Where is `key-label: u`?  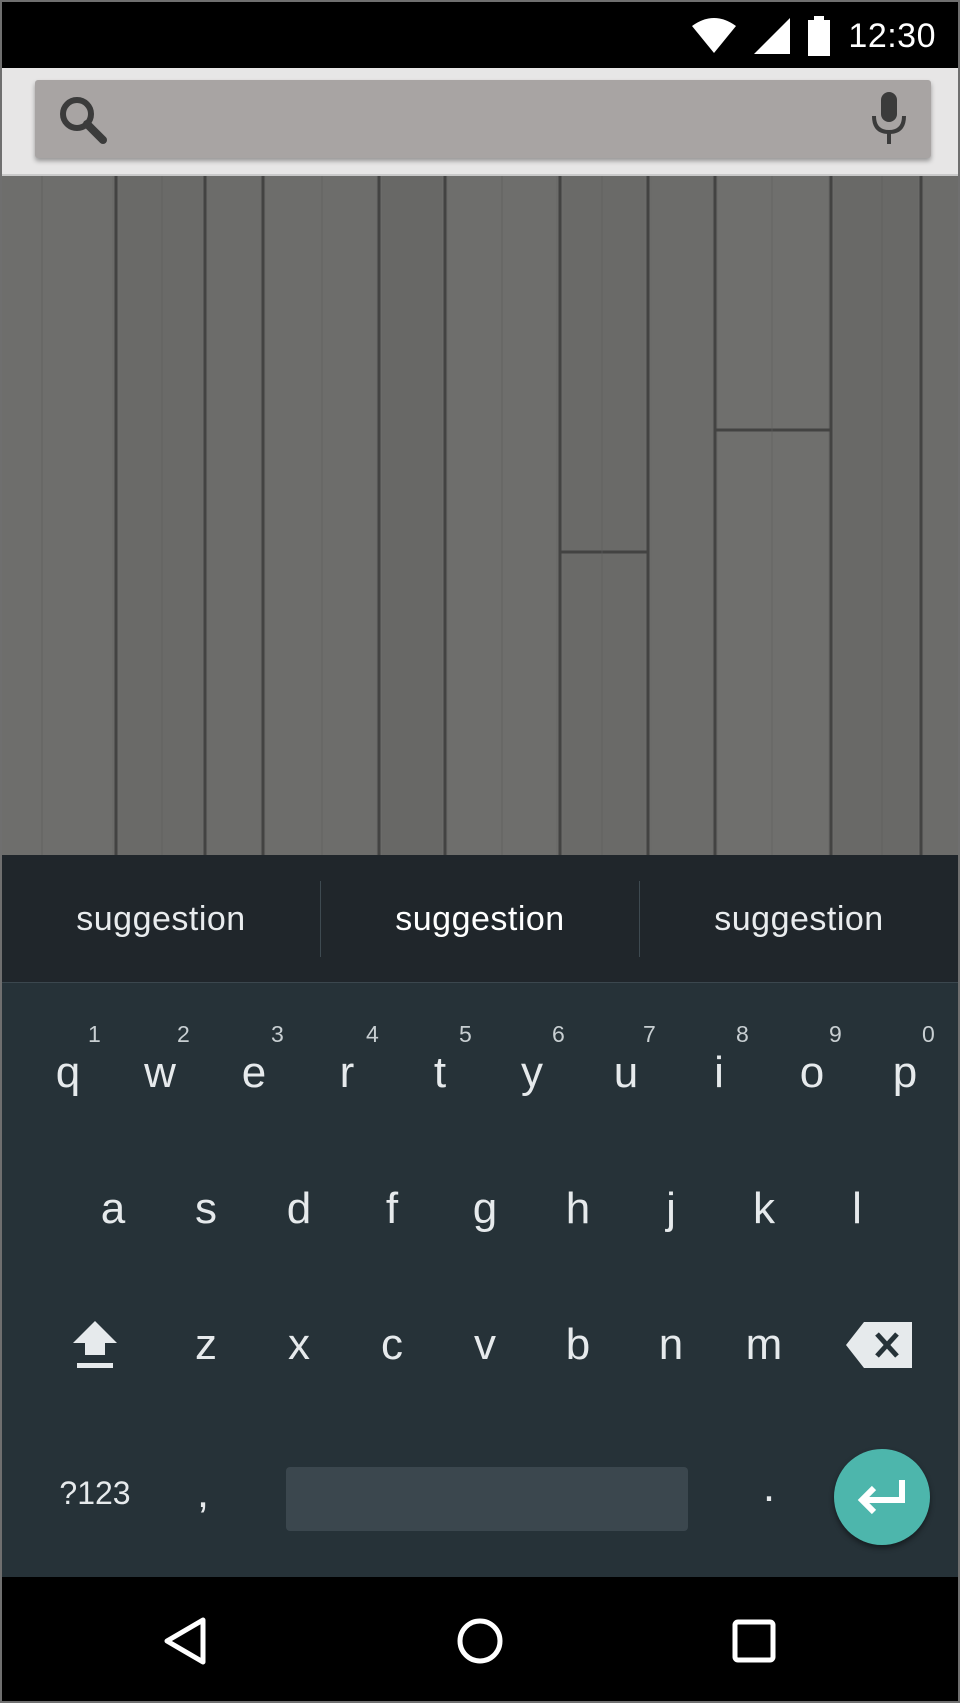
key-label: u is located at coordinates (626, 1072).